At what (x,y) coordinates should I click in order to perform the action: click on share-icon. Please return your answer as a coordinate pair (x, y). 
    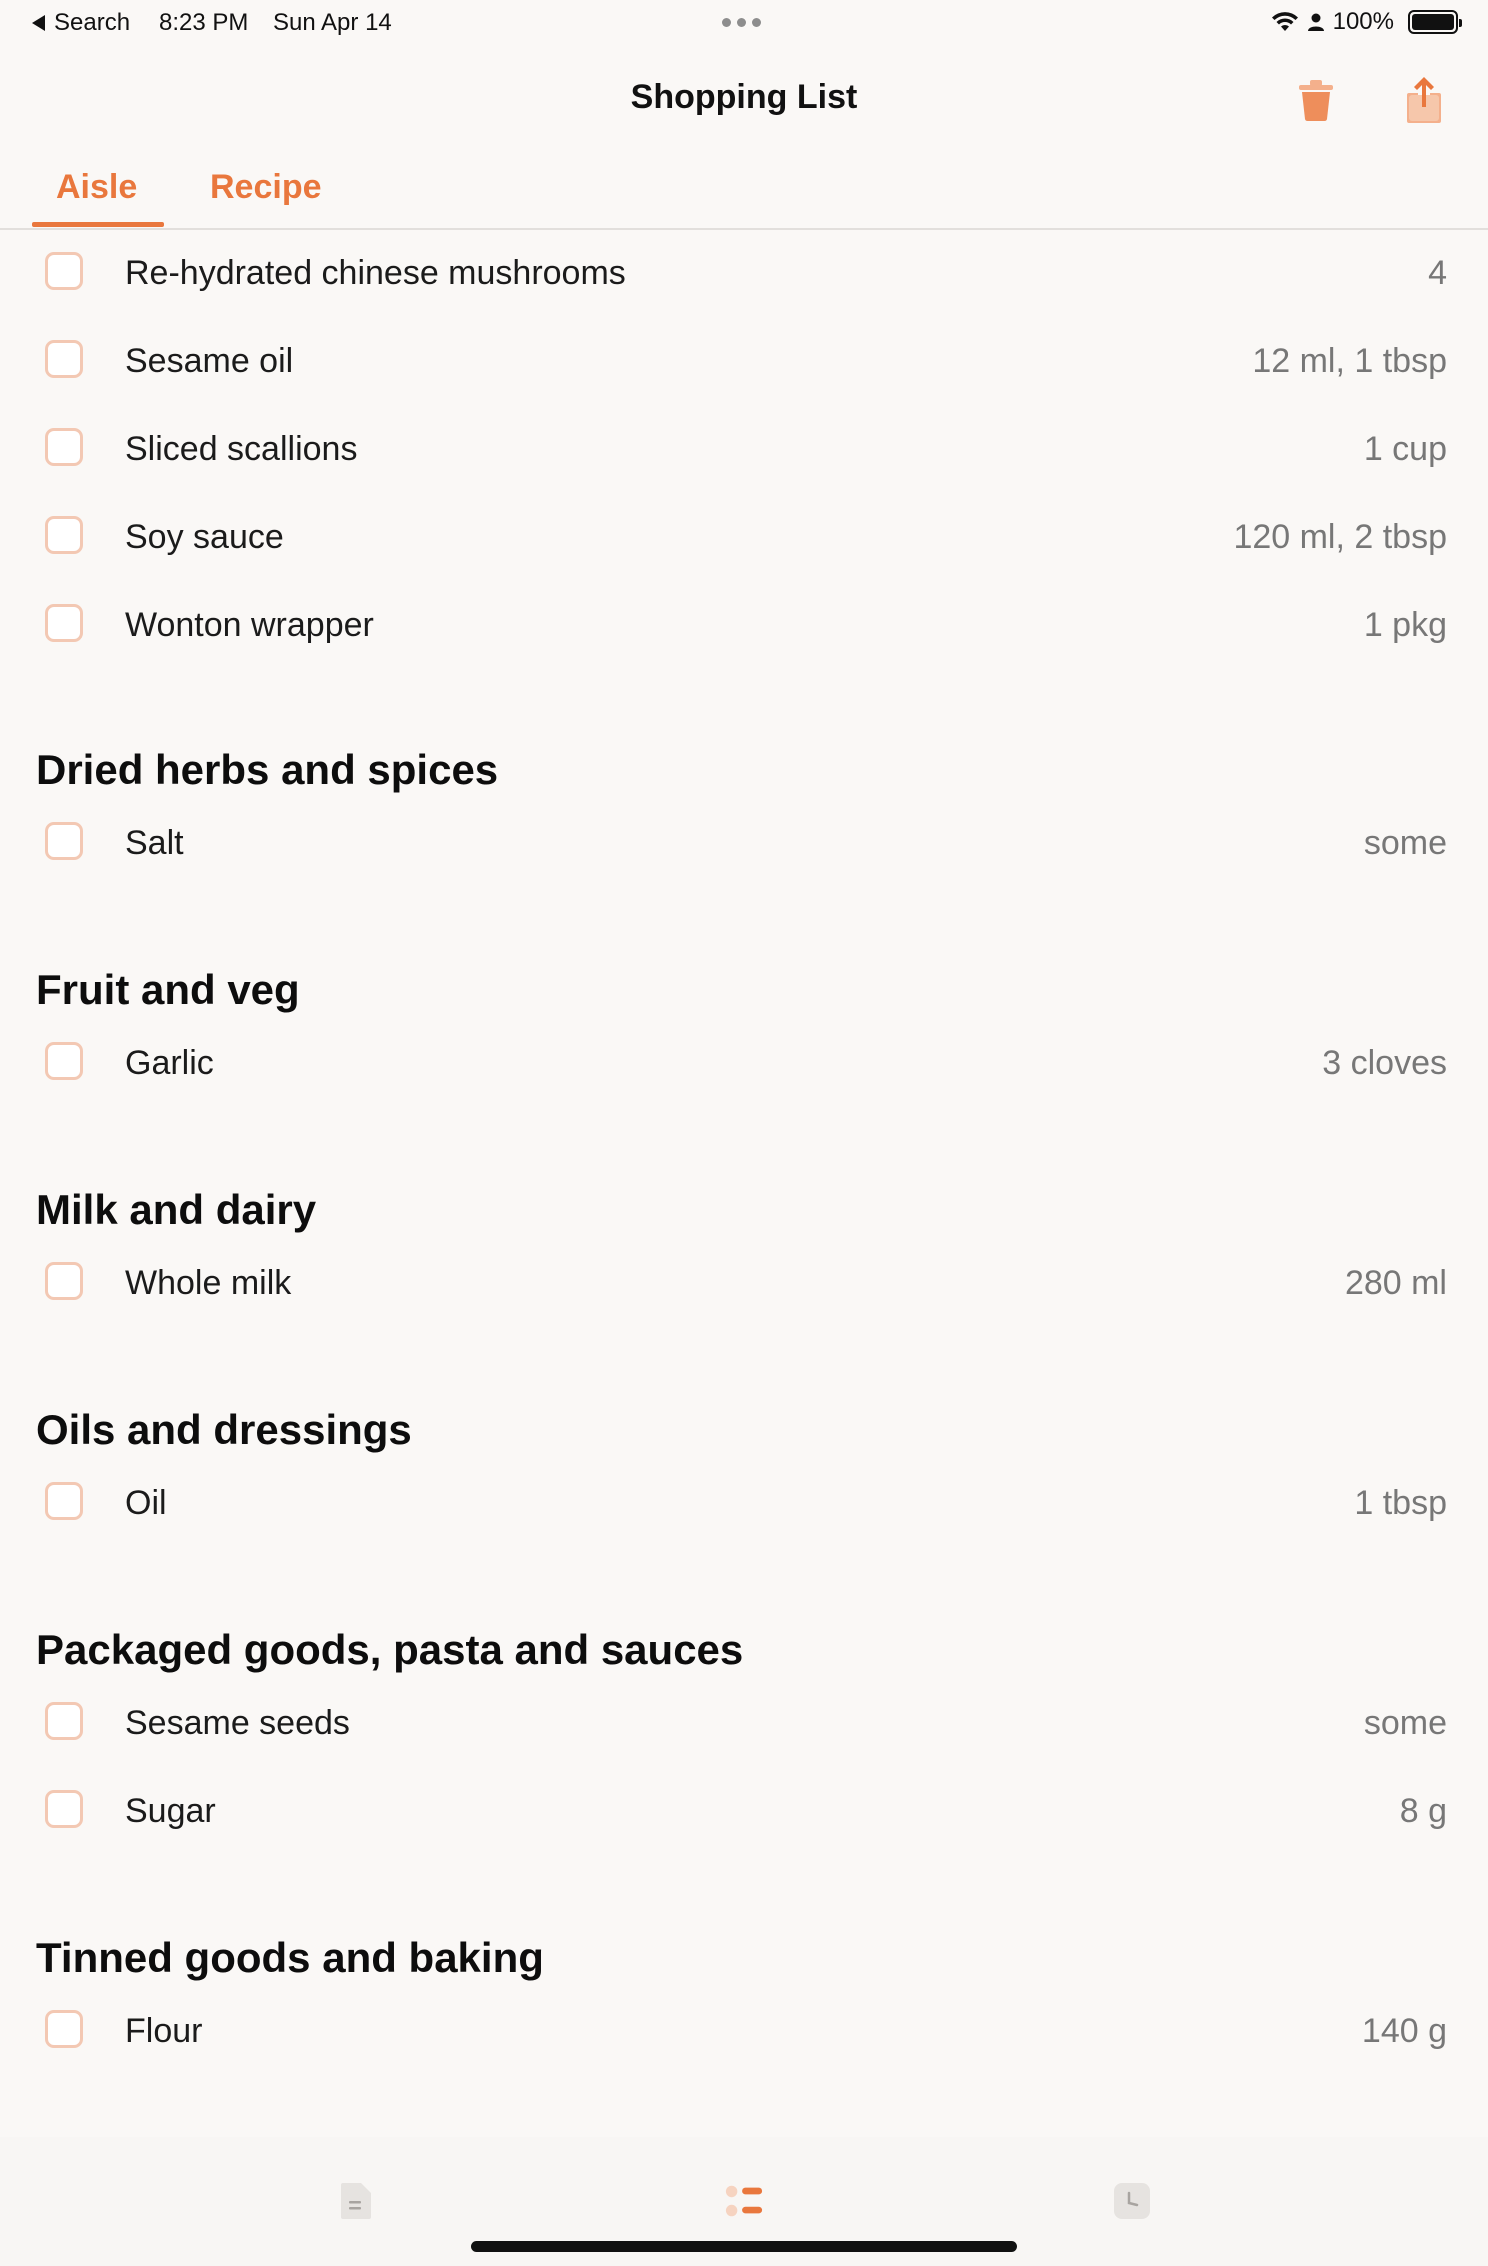
    Looking at the image, I should click on (1424, 100).